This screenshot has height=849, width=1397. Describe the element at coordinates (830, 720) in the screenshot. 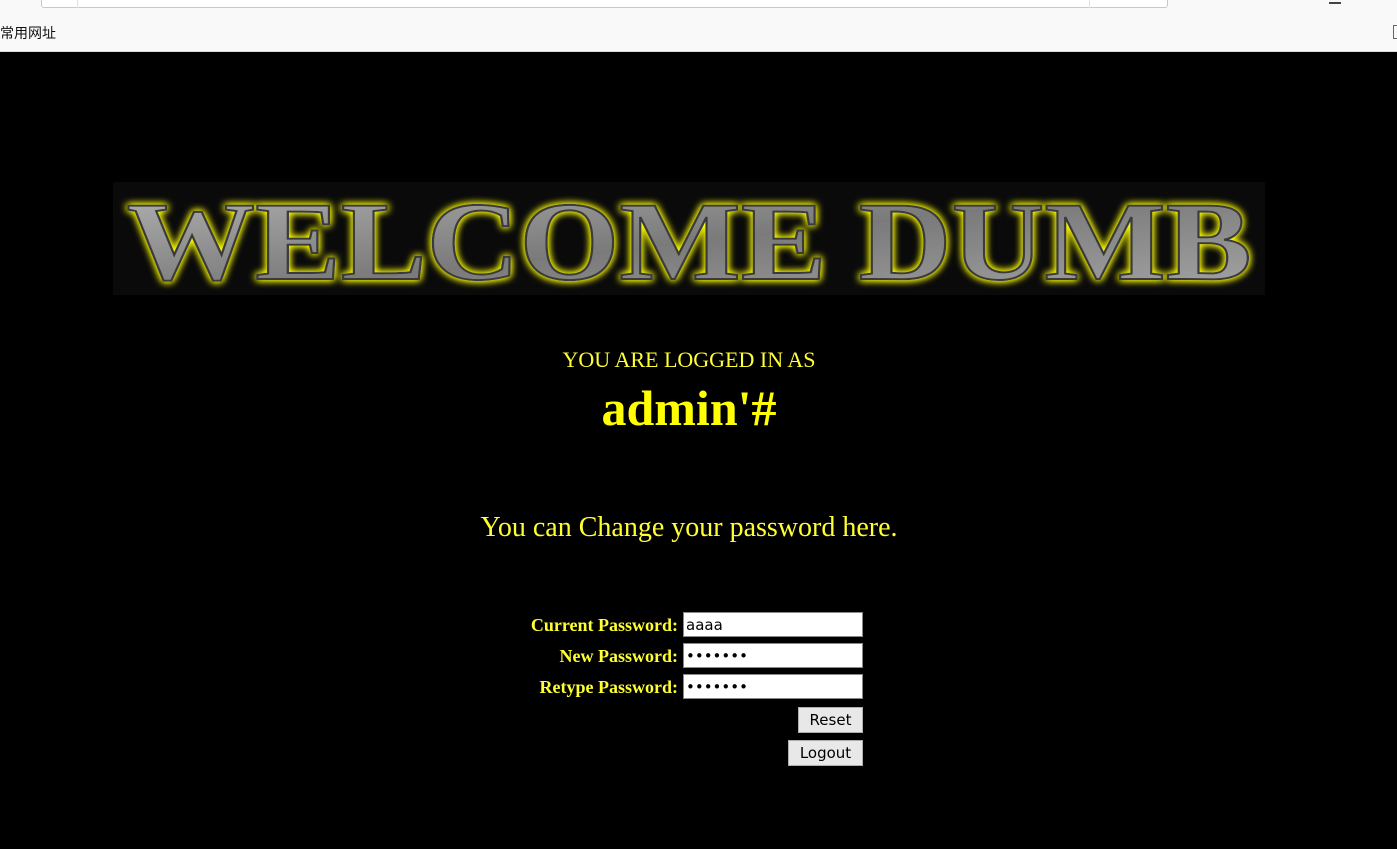

I see `reset-button: Reset` at that location.